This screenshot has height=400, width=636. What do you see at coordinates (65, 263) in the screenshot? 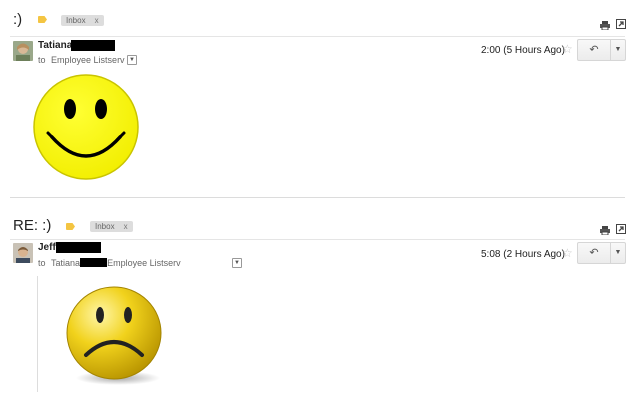
I see `recipient-name: Tatiana` at bounding box center [65, 263].